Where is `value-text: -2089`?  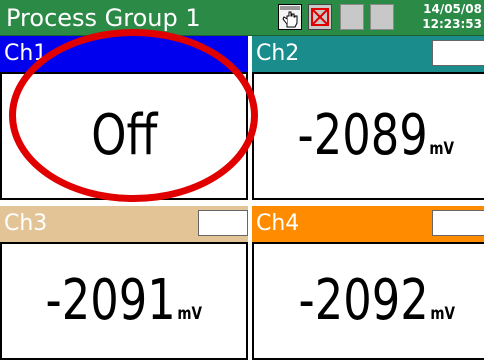
value-text: -2089 is located at coordinates (362, 135).